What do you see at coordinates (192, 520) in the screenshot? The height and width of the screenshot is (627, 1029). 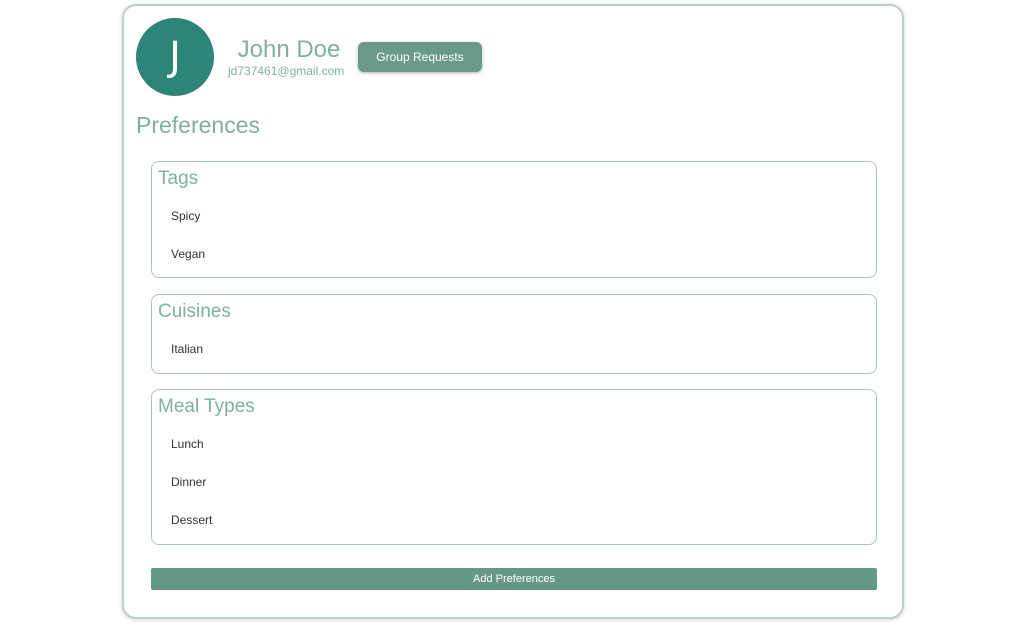 I see `list-item: Dessert` at bounding box center [192, 520].